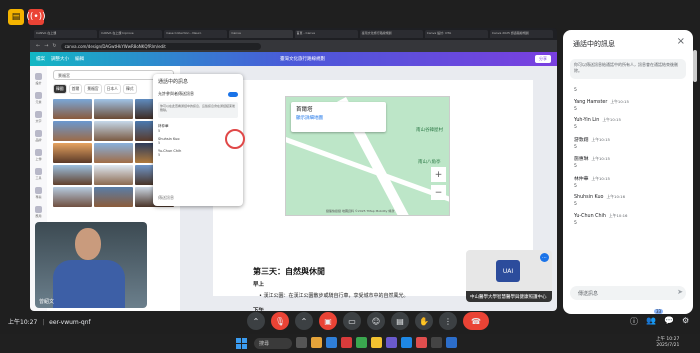 Image resolution: width=700 pixels, height=353 pixels. What do you see at coordinates (66, 34) in the screenshot?
I see `browser-tab: CANVA 在上課` at bounding box center [66, 34].